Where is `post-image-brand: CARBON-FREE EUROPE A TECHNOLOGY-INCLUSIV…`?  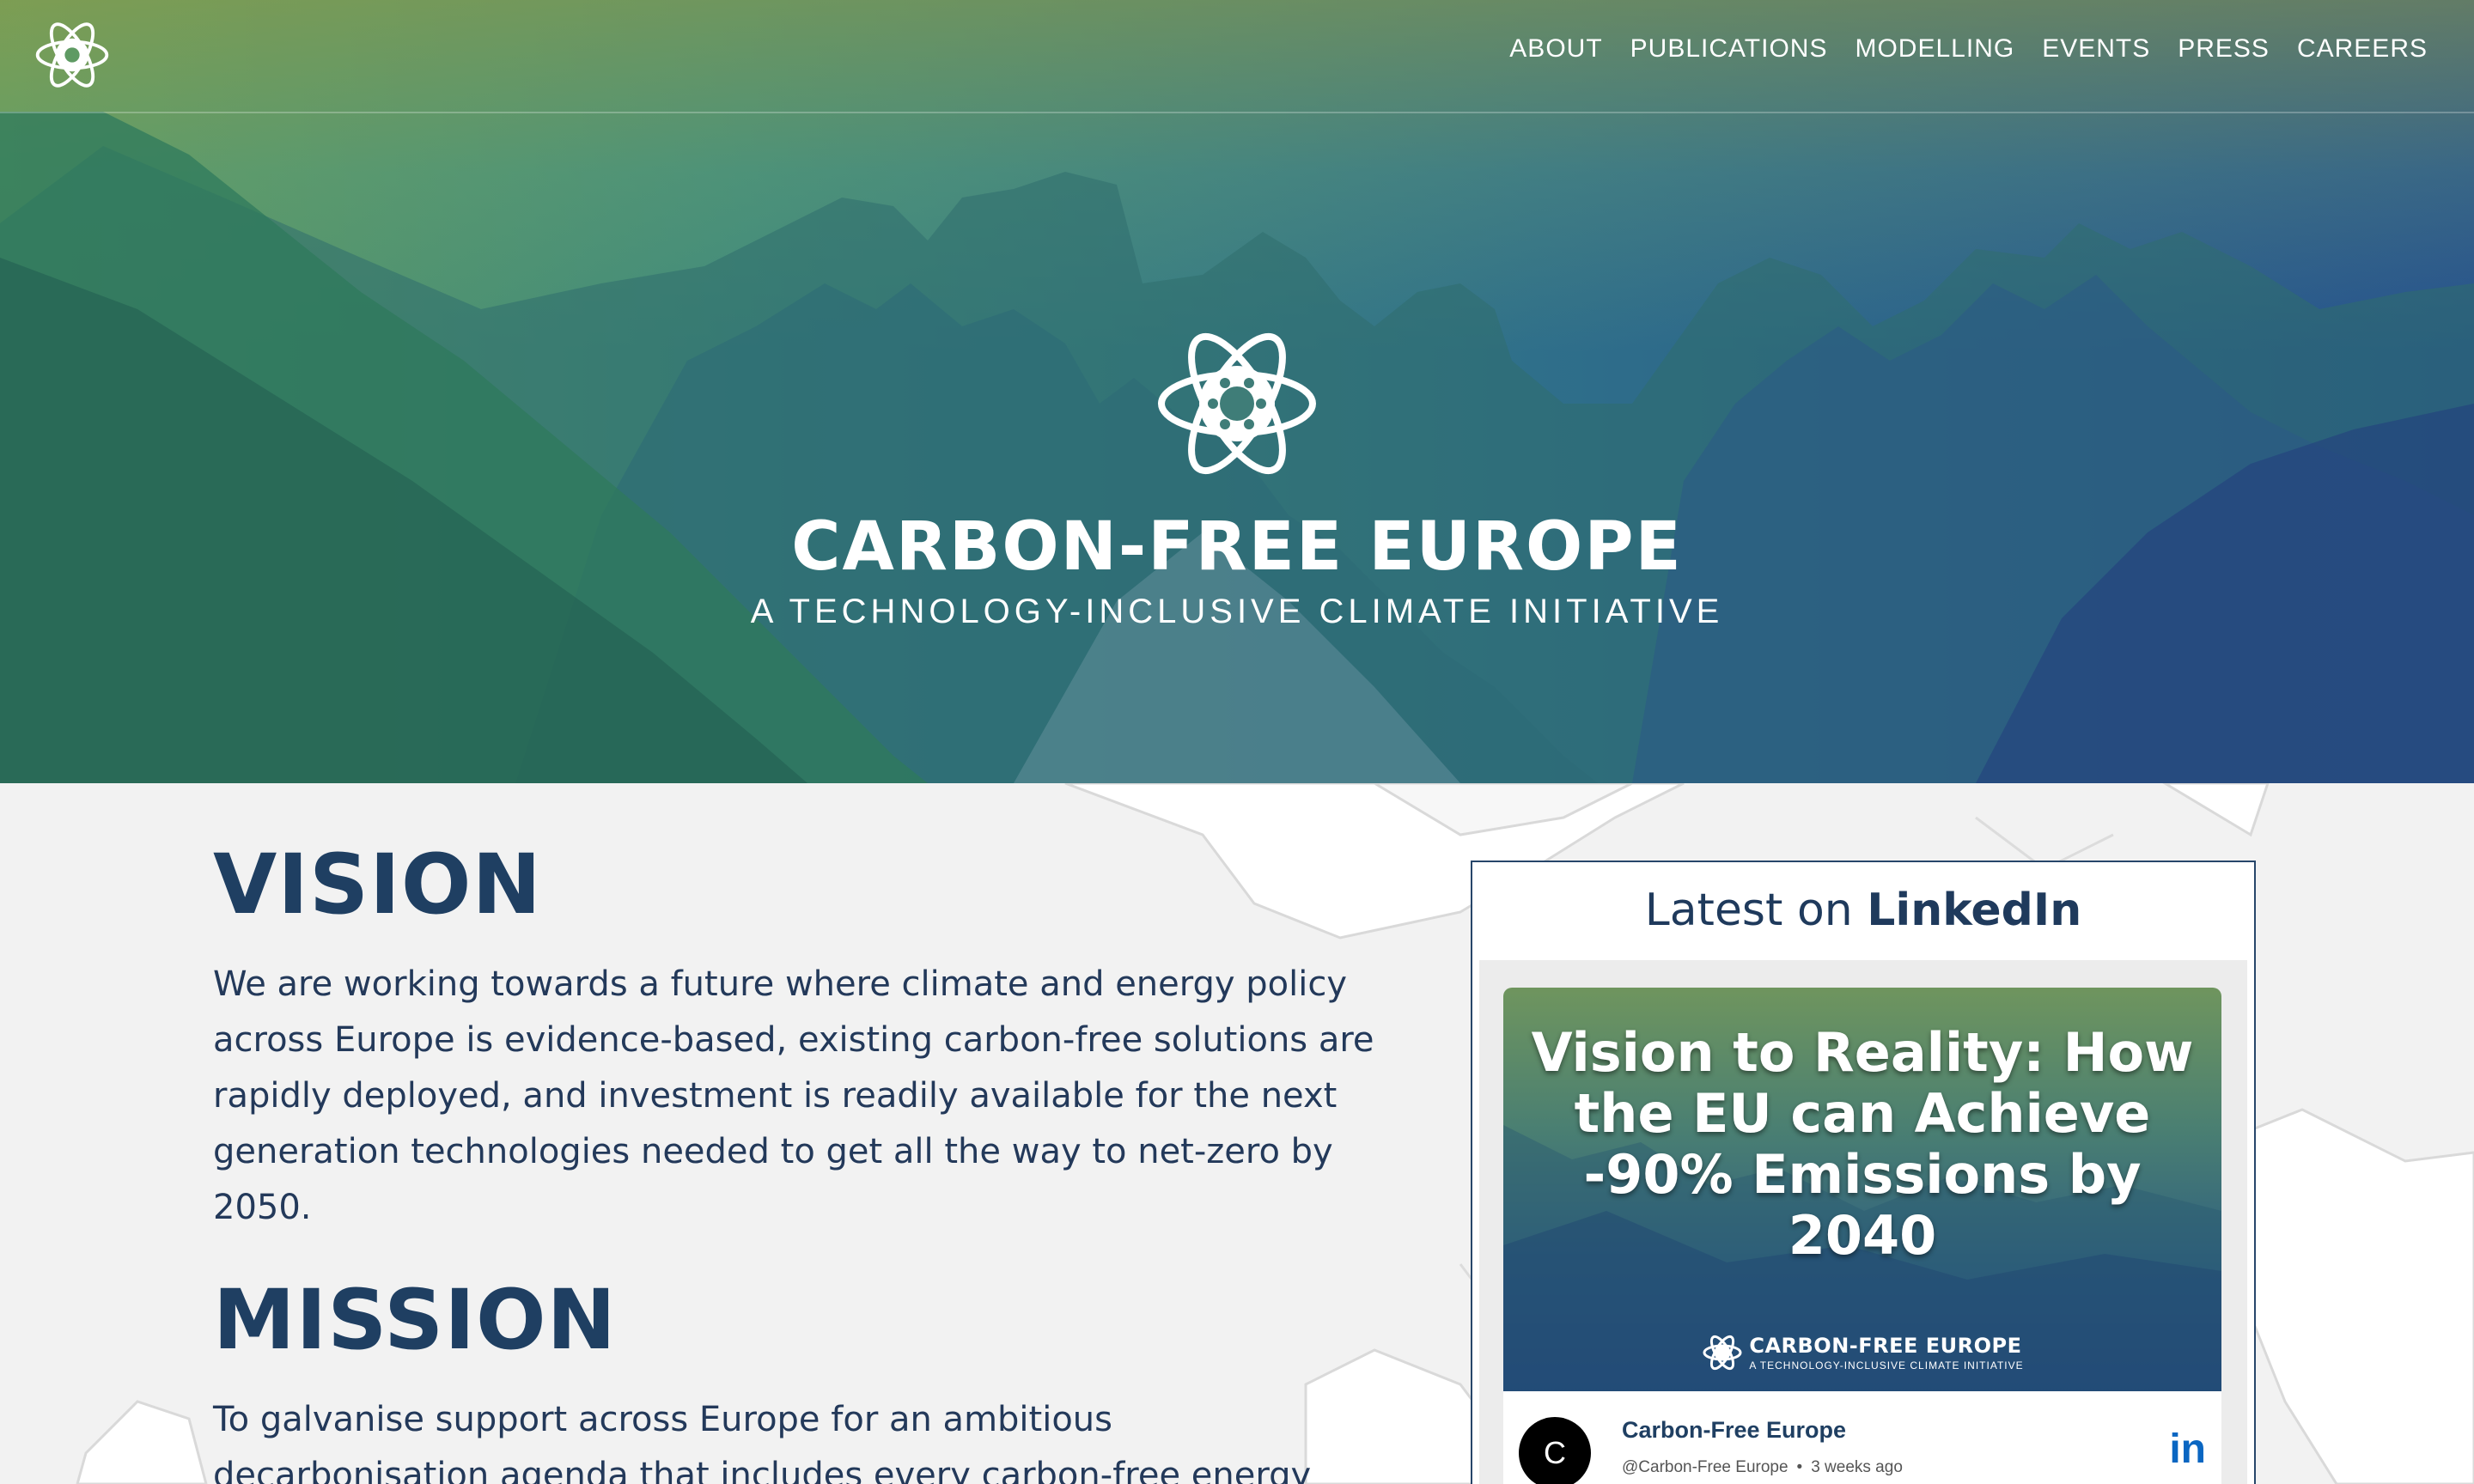 post-image-brand: CARBON-FREE EUROPE A TECHNOLOGY-INCLUSIV… is located at coordinates (1862, 1355).